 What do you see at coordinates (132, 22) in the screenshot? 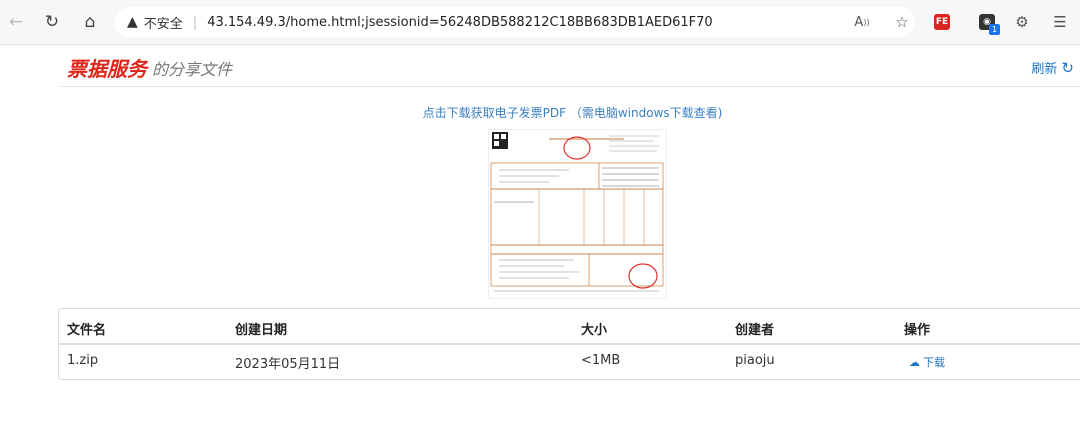
I see `warning-icon: ▲` at bounding box center [132, 22].